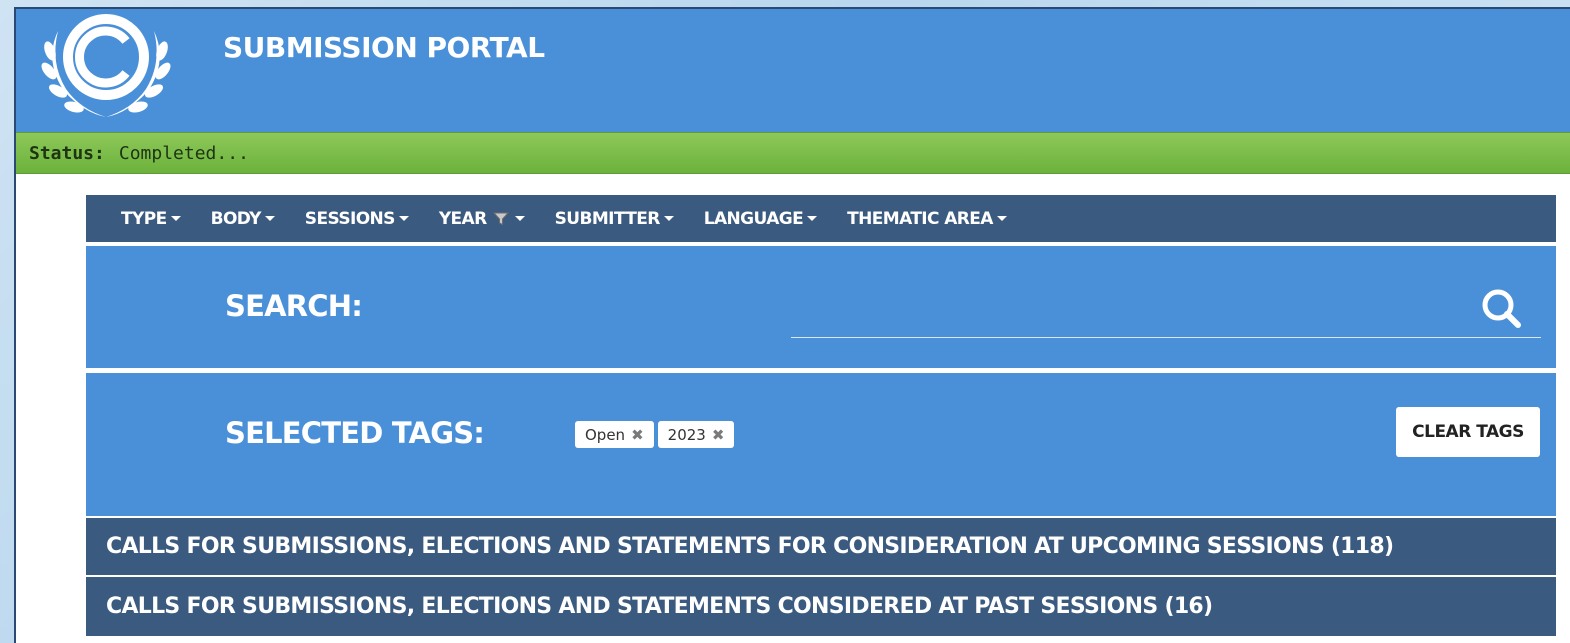 This screenshot has height=643, width=1570. What do you see at coordinates (686, 434) in the screenshot?
I see `tag-label: 2023` at bounding box center [686, 434].